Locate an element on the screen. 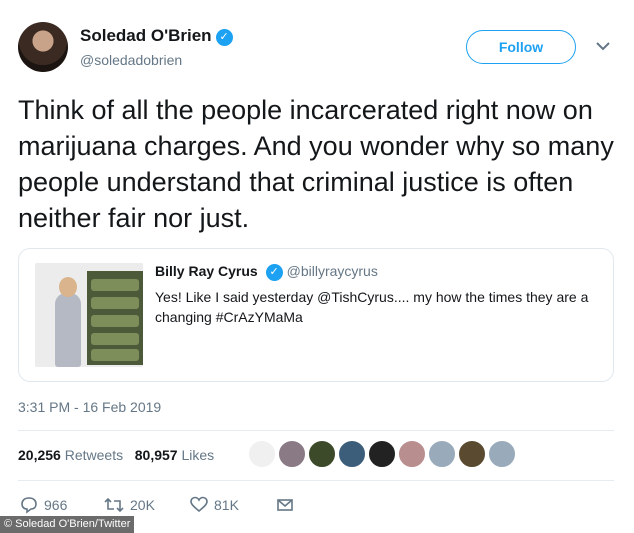 This screenshot has width=634, height=533. quoted-tweet-image is located at coordinates (89, 315).